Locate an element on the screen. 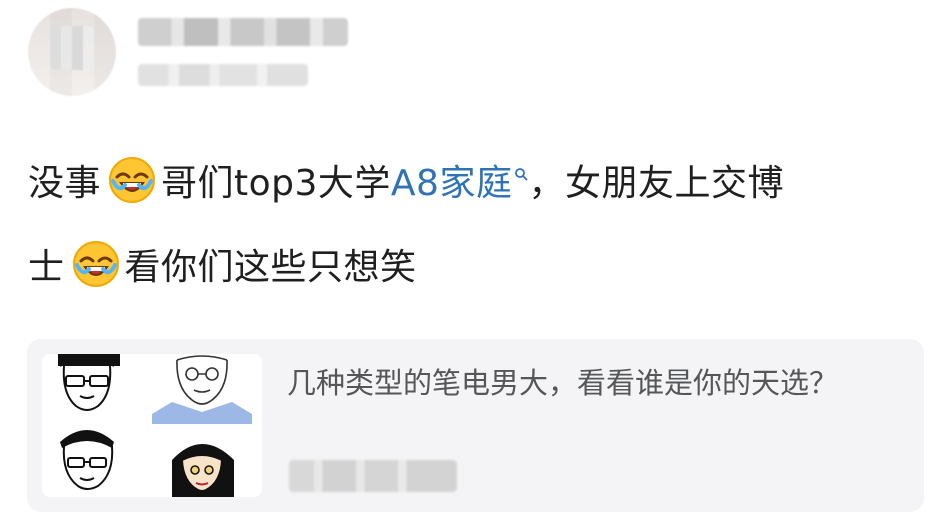 The width and height of the screenshot is (951, 525). search-icon is located at coordinates (521, 174).